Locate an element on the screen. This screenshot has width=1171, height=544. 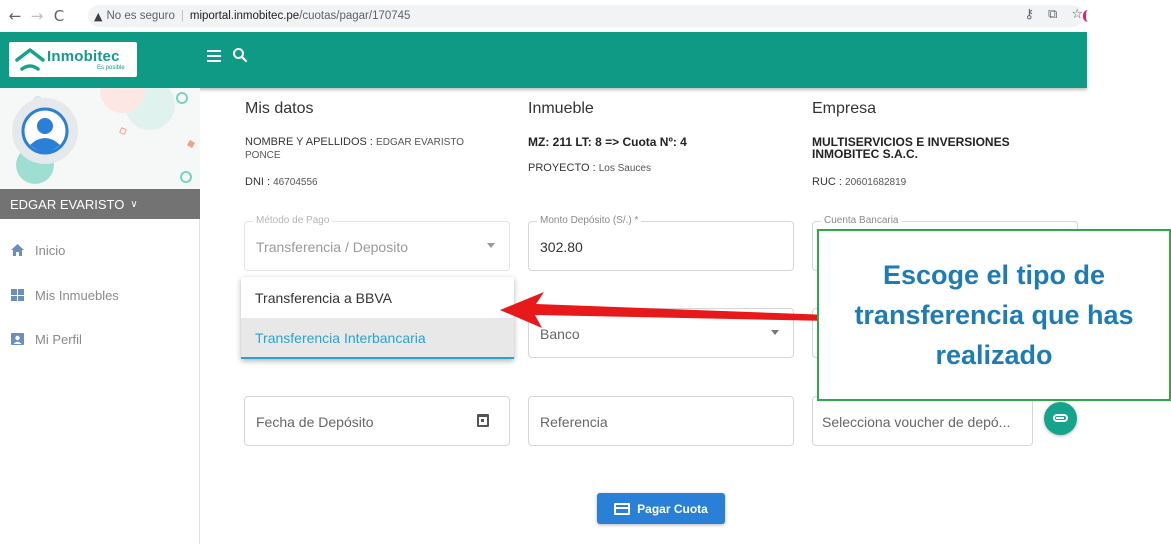
profile-card-icon is located at coordinates (17, 339).